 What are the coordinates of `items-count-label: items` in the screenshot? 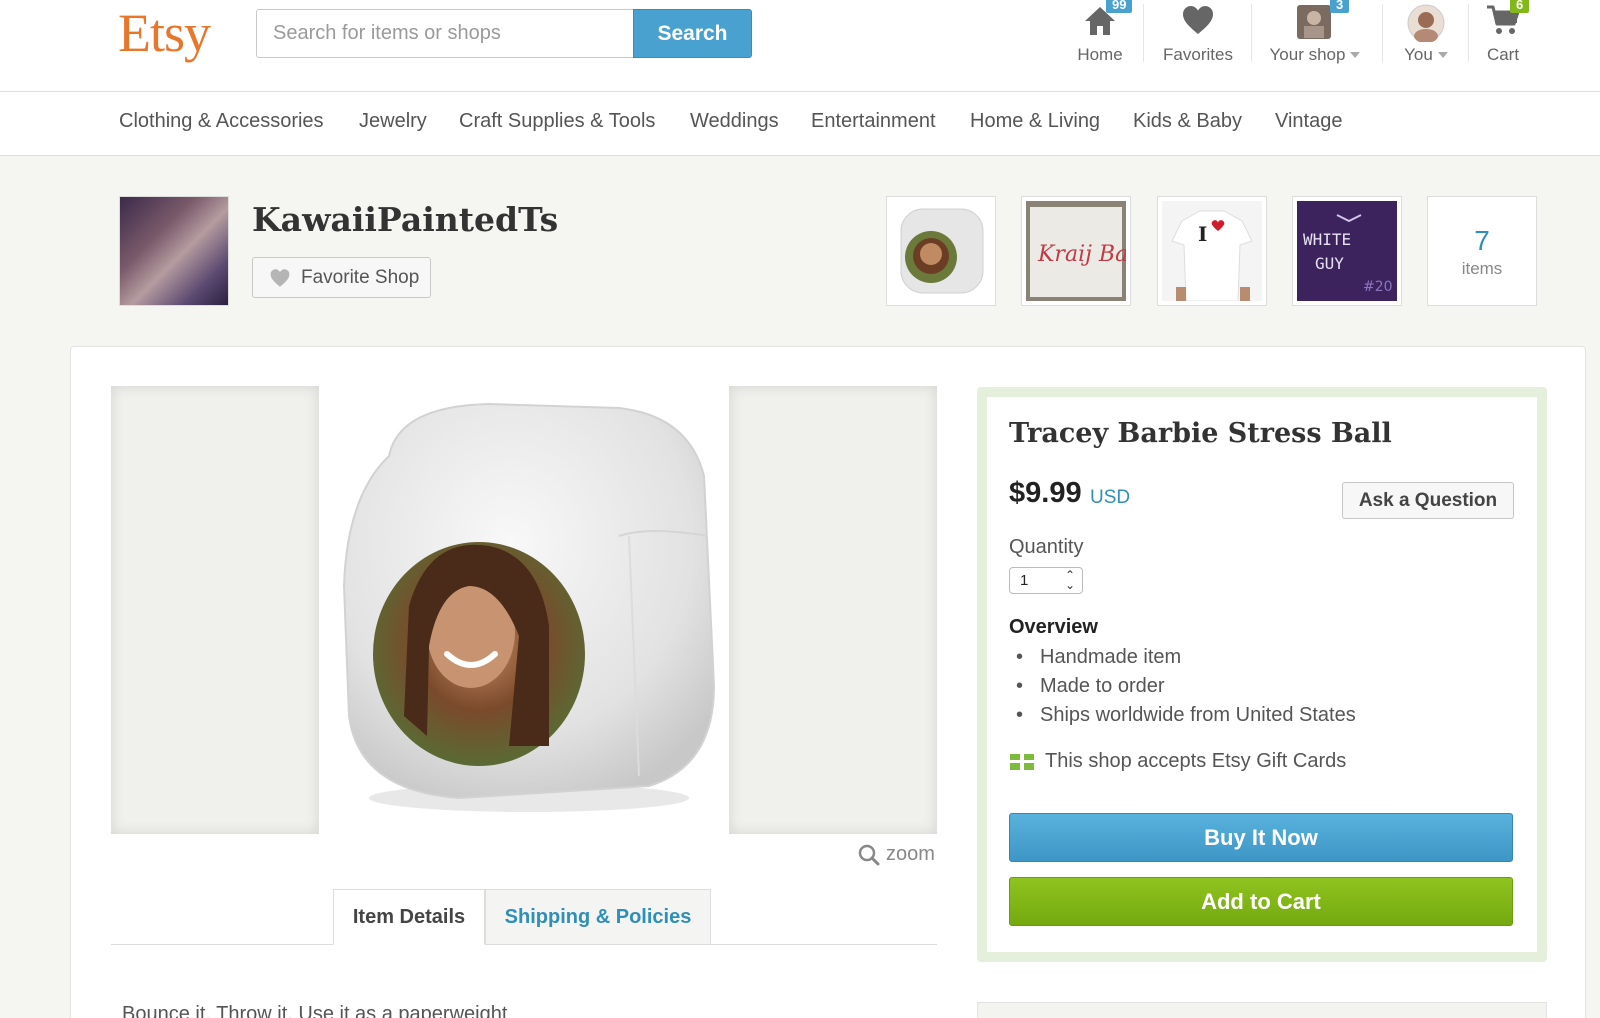 It's located at (1482, 268).